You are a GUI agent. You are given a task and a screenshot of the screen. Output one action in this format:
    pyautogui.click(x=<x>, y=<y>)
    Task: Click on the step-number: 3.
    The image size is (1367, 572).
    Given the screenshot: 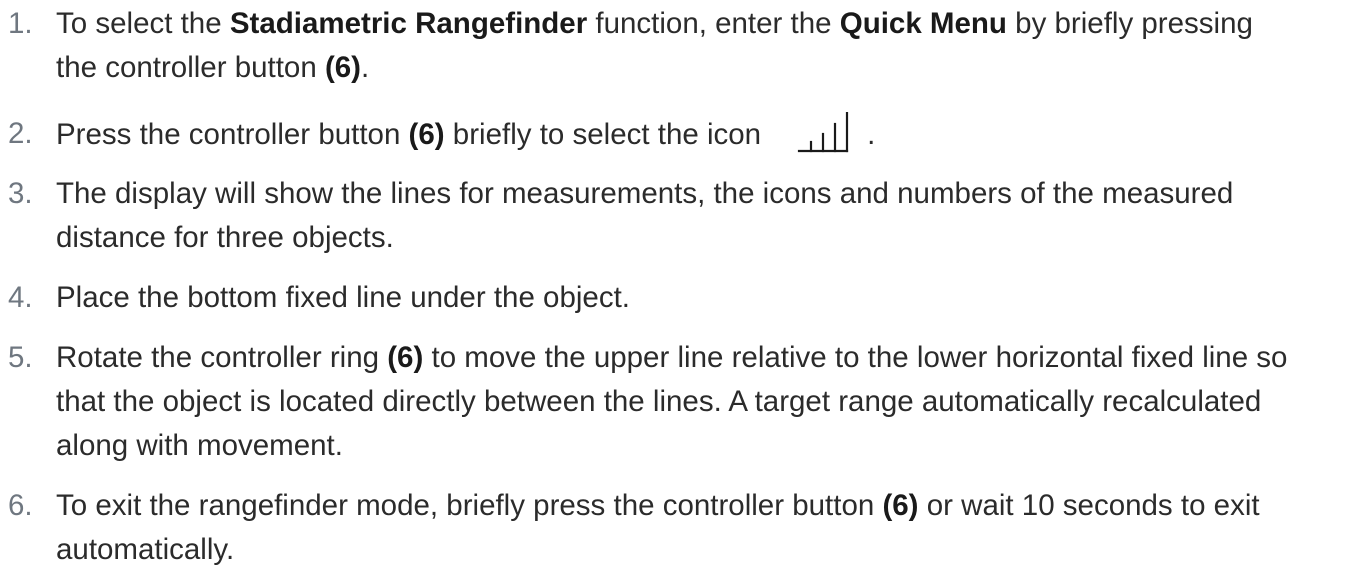 What is the action you would take?
    pyautogui.click(x=20, y=193)
    